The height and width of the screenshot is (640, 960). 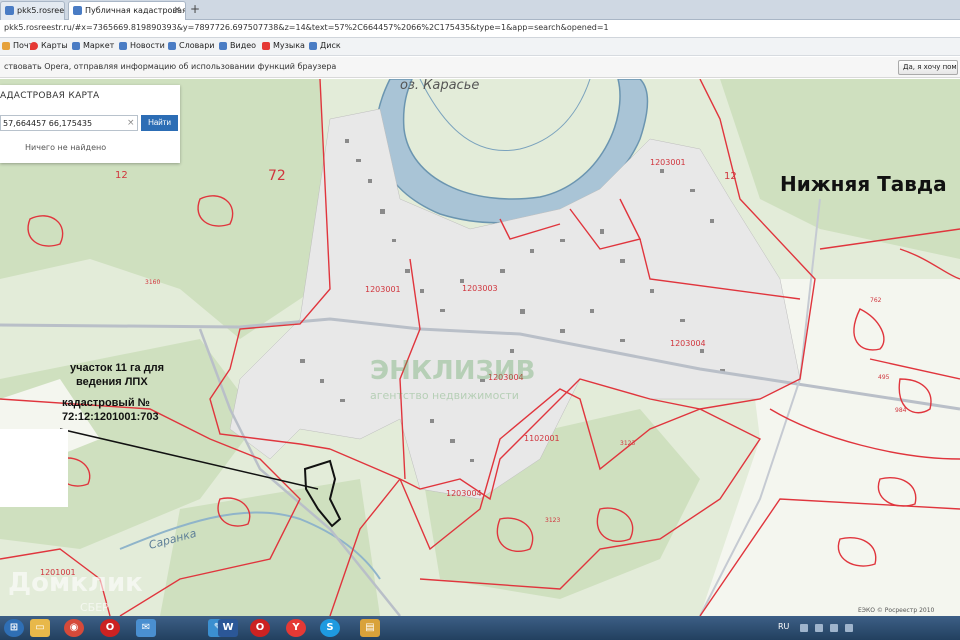 What do you see at coordinates (40, 628) in the screenshot?
I see `folder-icon: ▭` at bounding box center [40, 628].